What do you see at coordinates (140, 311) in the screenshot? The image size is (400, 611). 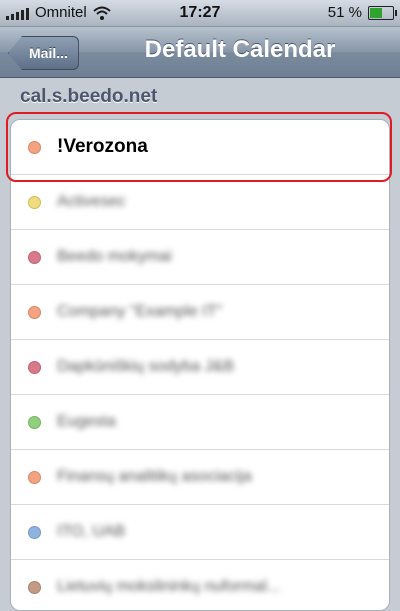 I see `calendar-label: Company "Example IT"` at bounding box center [140, 311].